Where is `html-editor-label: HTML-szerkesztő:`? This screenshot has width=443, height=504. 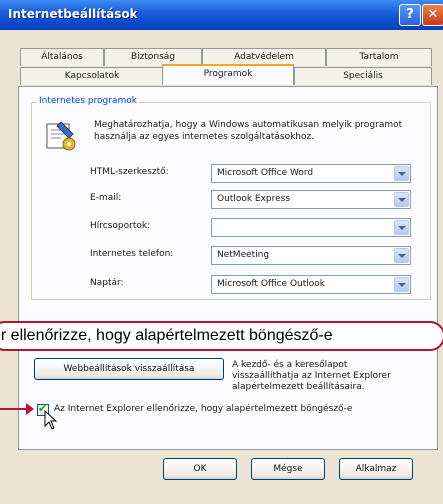
html-editor-label: HTML-szerkesztő: is located at coordinates (129, 172).